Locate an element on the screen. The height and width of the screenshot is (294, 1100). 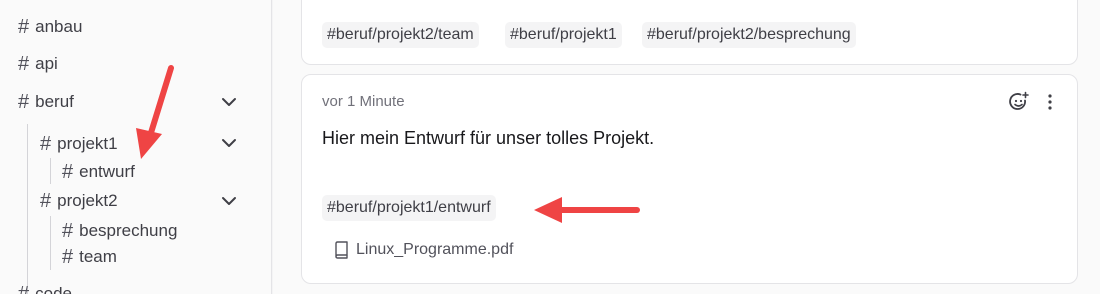
tag-label: beruf is located at coordinates (54, 101).